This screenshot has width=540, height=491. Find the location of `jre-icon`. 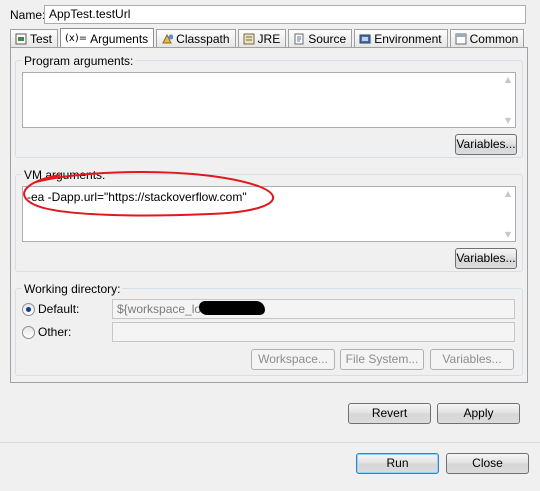

jre-icon is located at coordinates (249, 39).